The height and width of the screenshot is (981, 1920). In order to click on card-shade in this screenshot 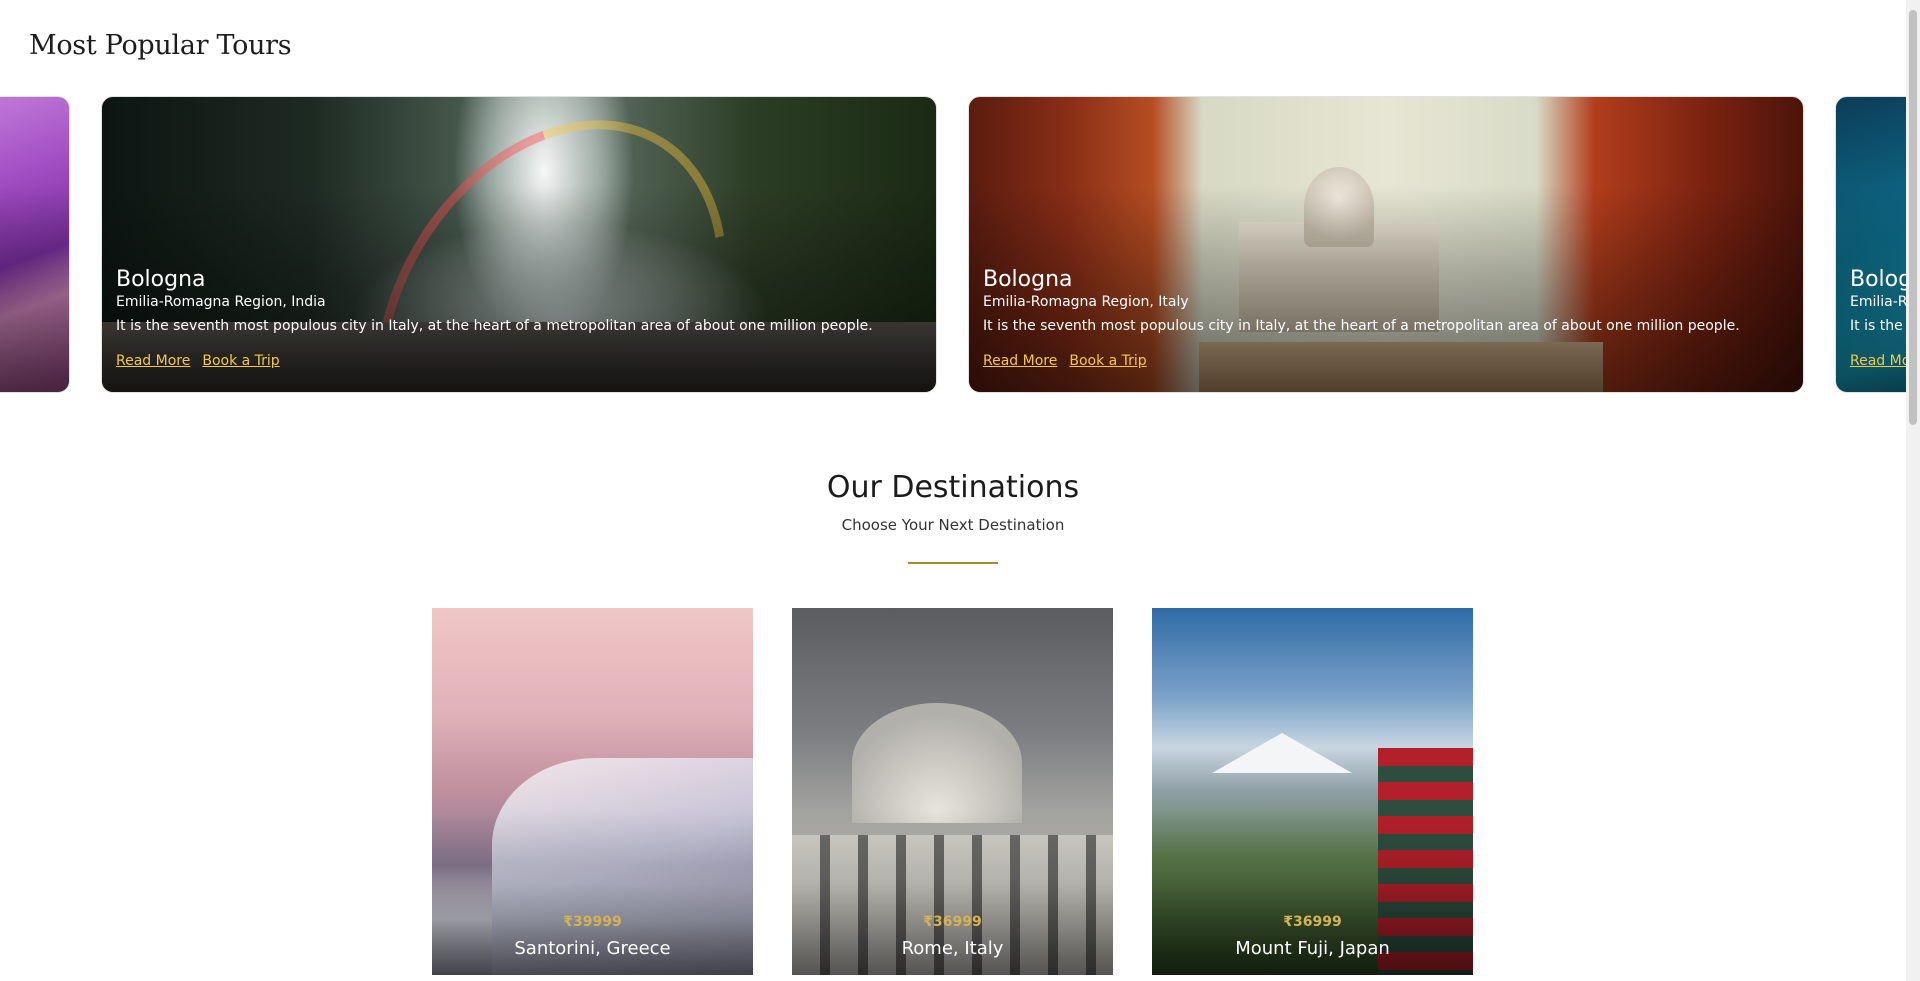, I will do `click(34, 244)`.